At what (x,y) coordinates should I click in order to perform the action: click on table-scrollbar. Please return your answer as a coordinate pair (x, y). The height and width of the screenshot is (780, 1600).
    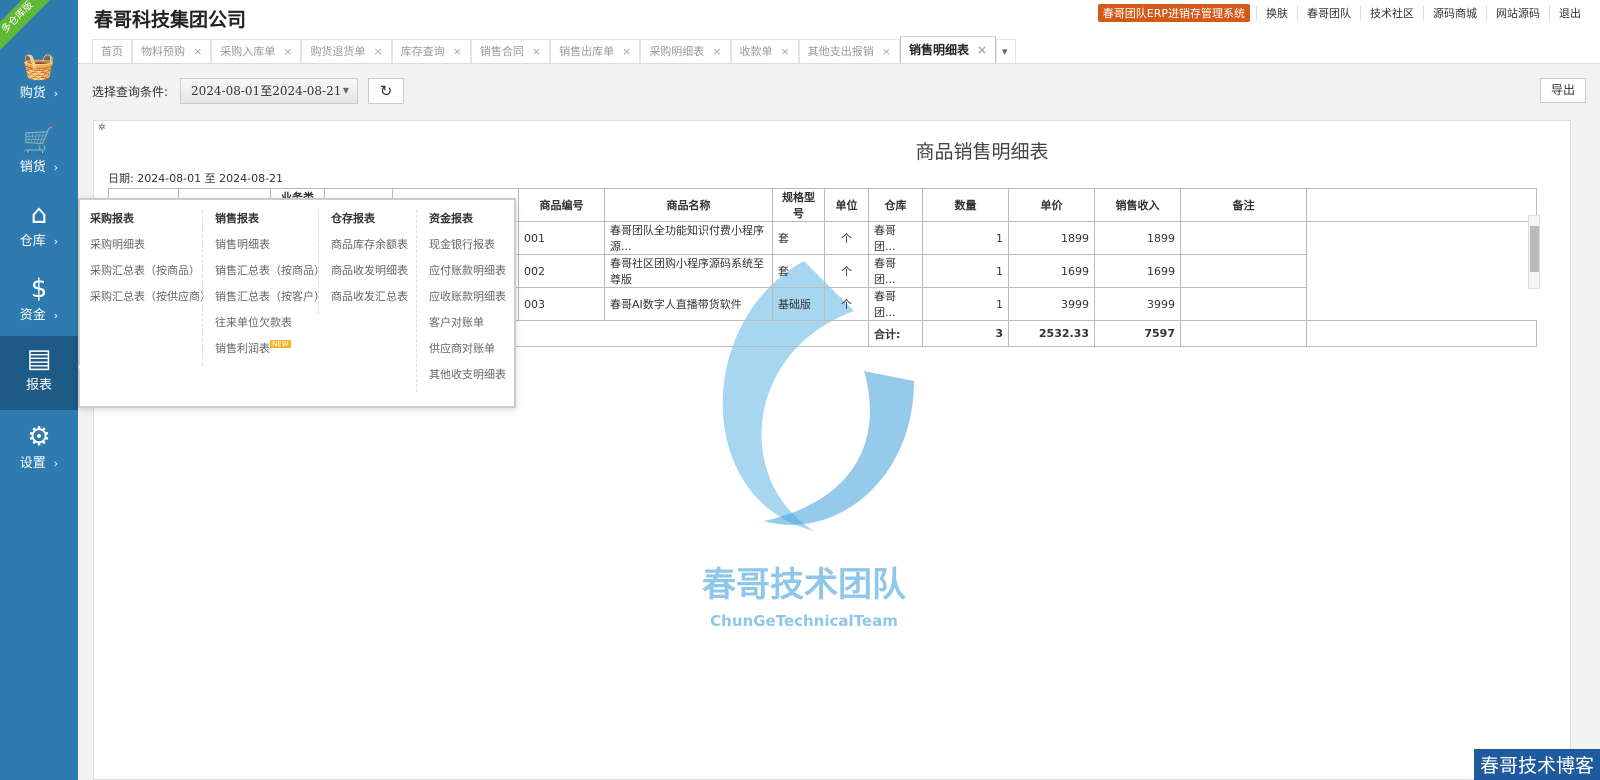
    Looking at the image, I should click on (1534, 252).